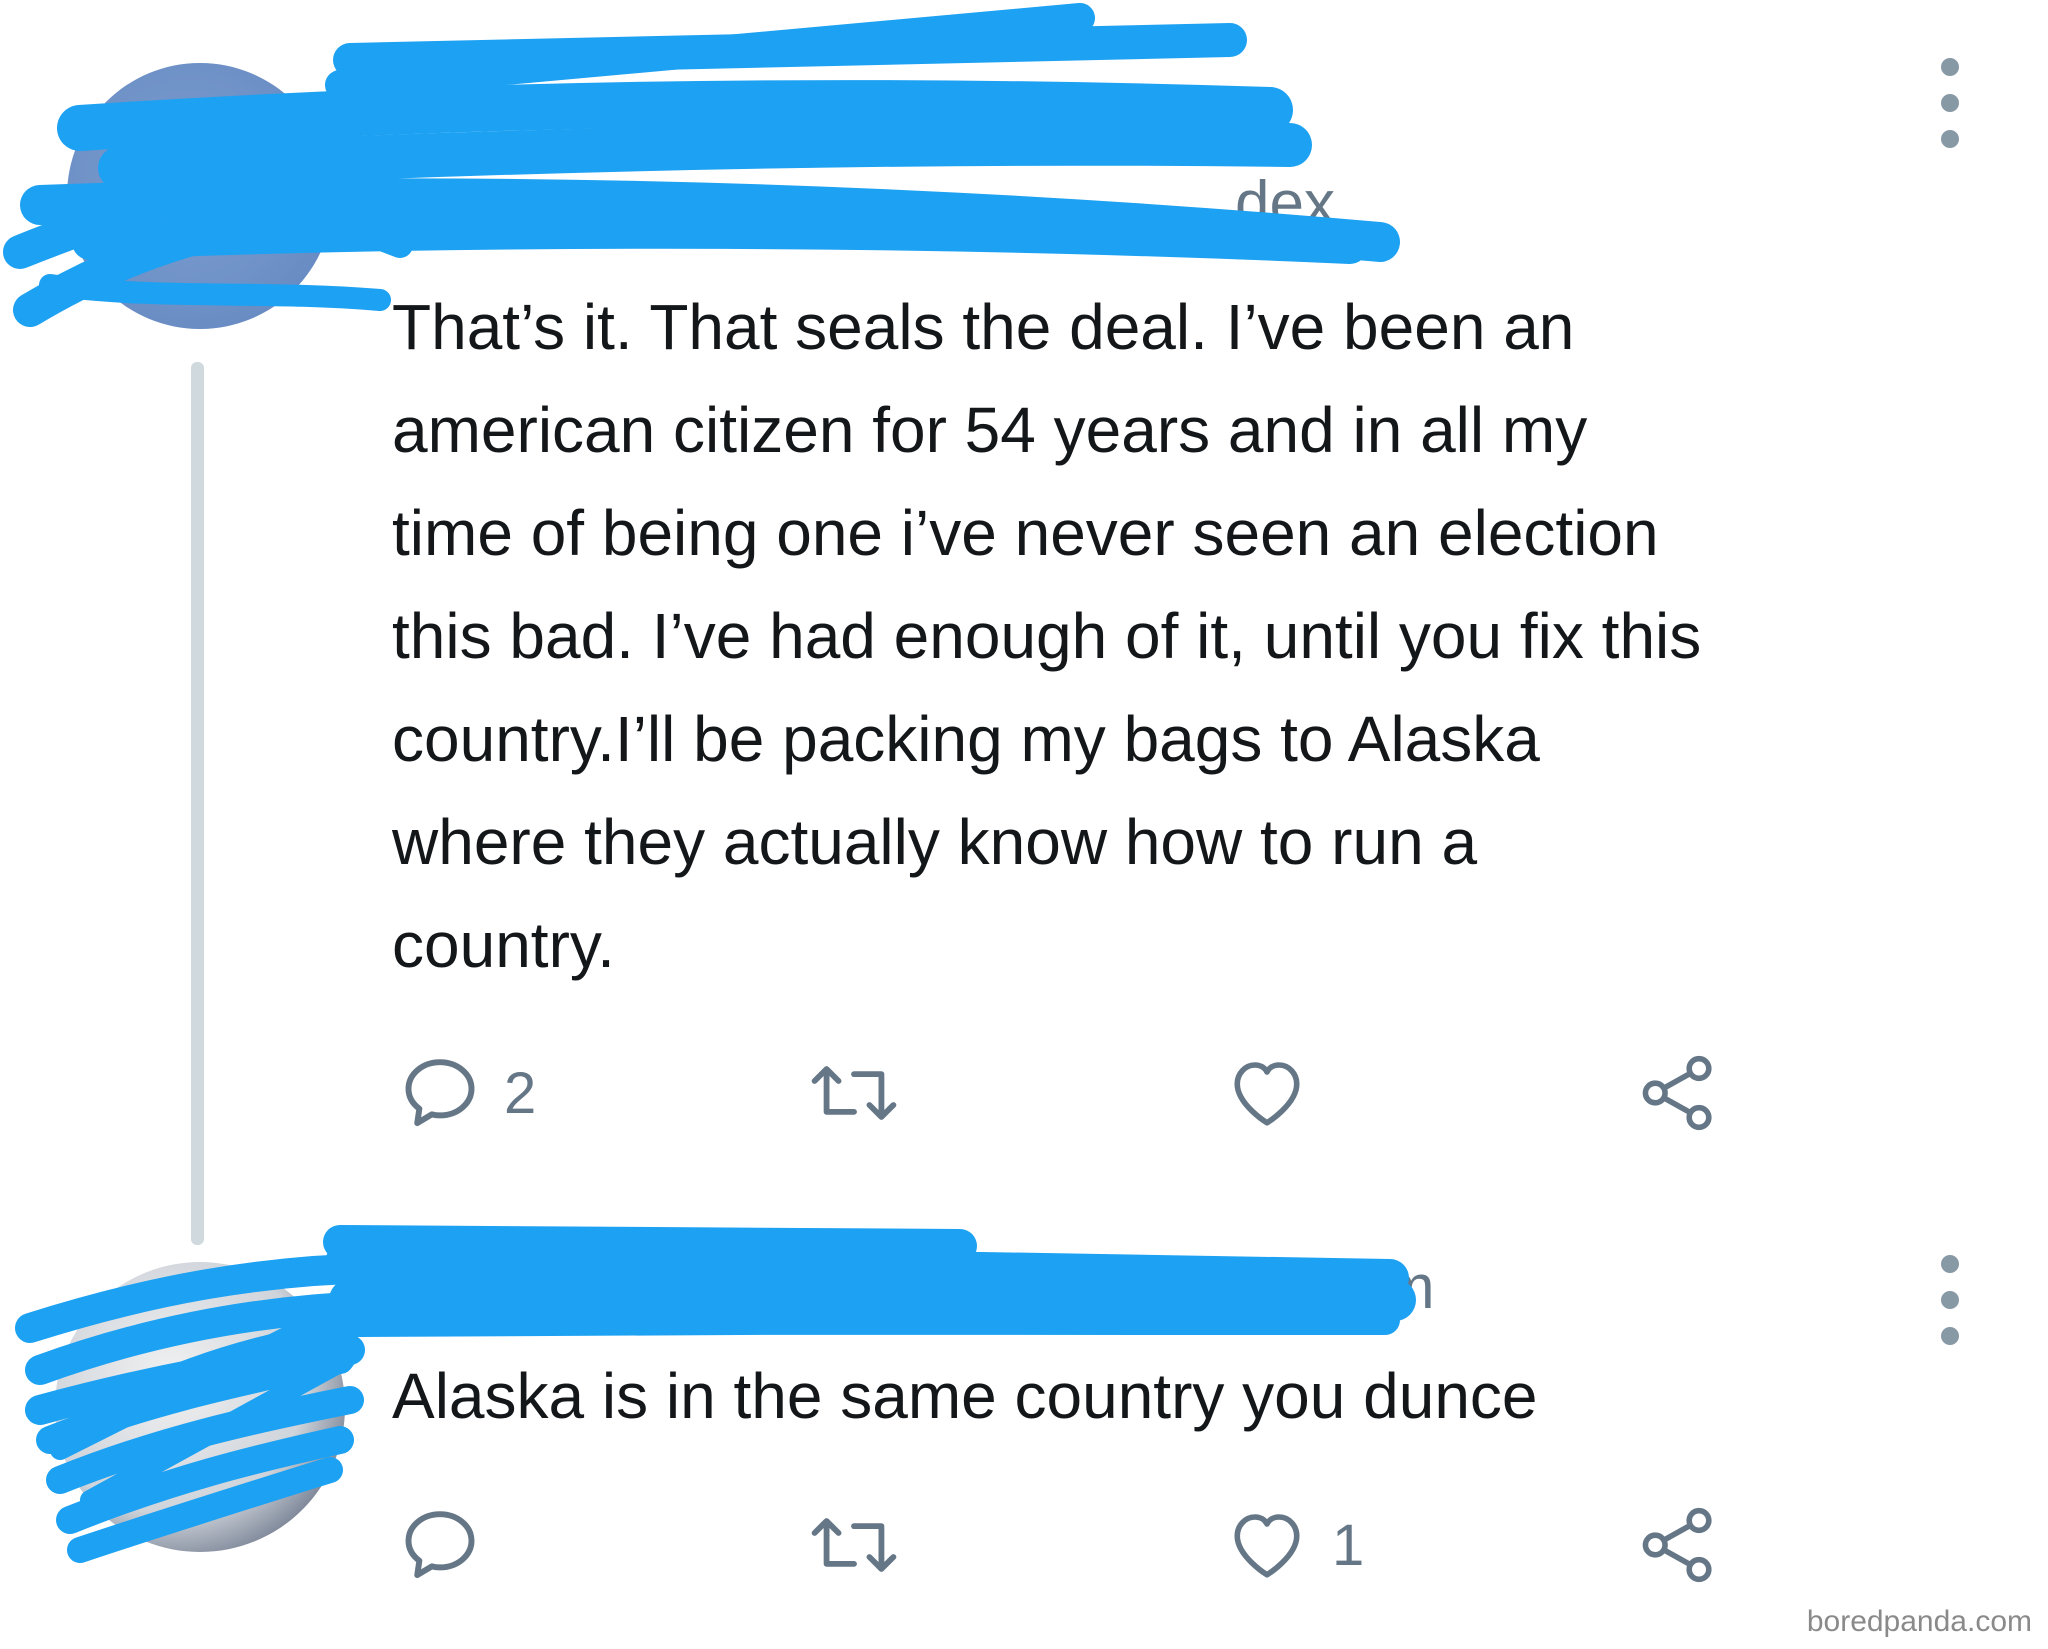  I want to click on like-button, so click(1278, 1093).